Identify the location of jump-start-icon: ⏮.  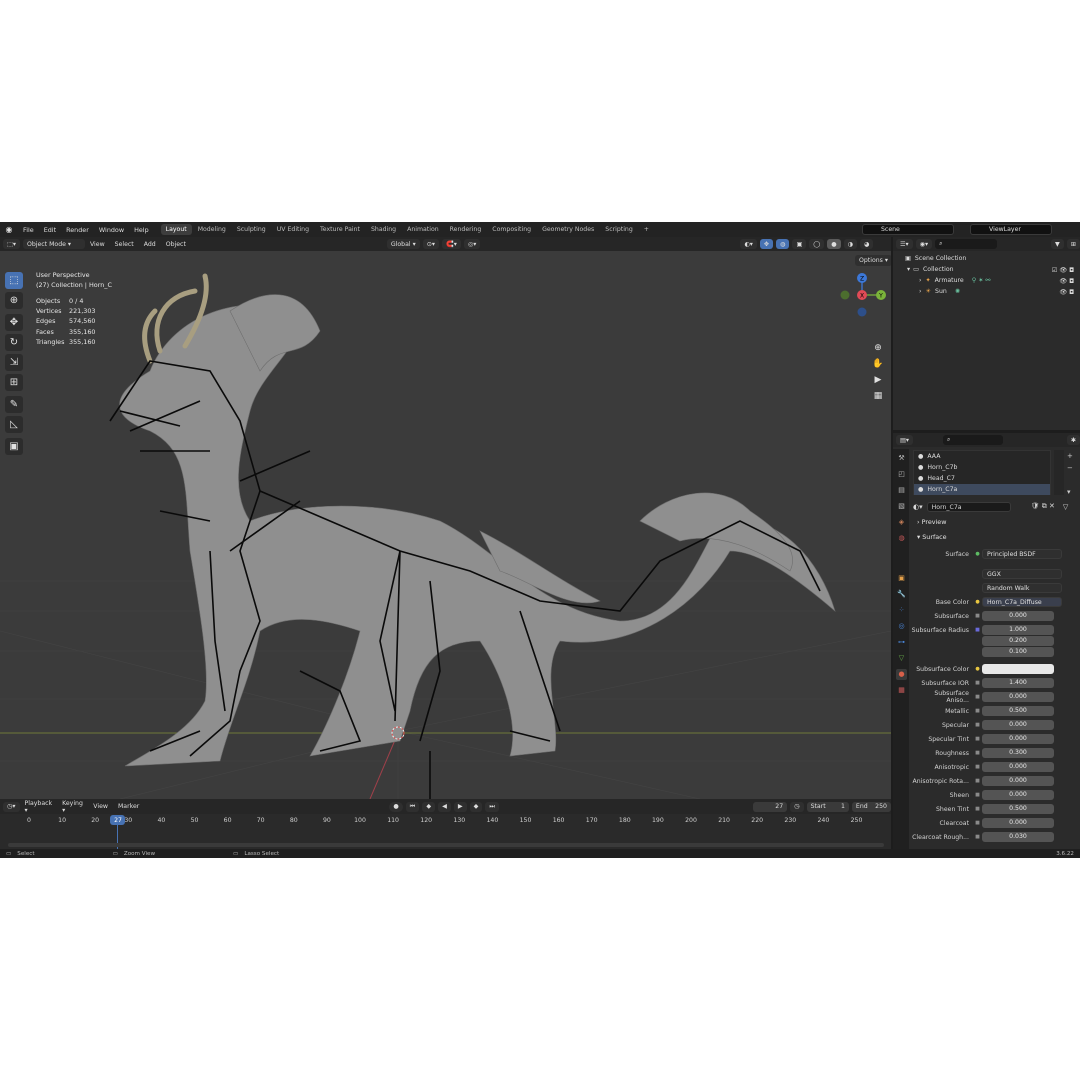
(412, 806).